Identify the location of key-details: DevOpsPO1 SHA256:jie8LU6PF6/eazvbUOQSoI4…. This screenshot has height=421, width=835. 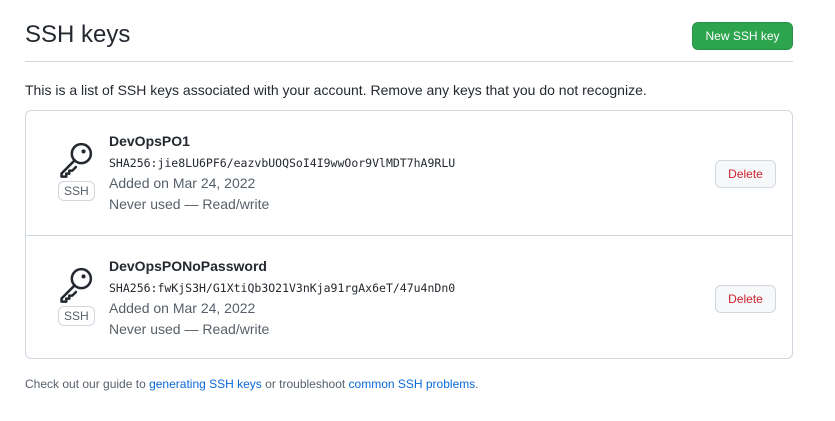
(282, 173).